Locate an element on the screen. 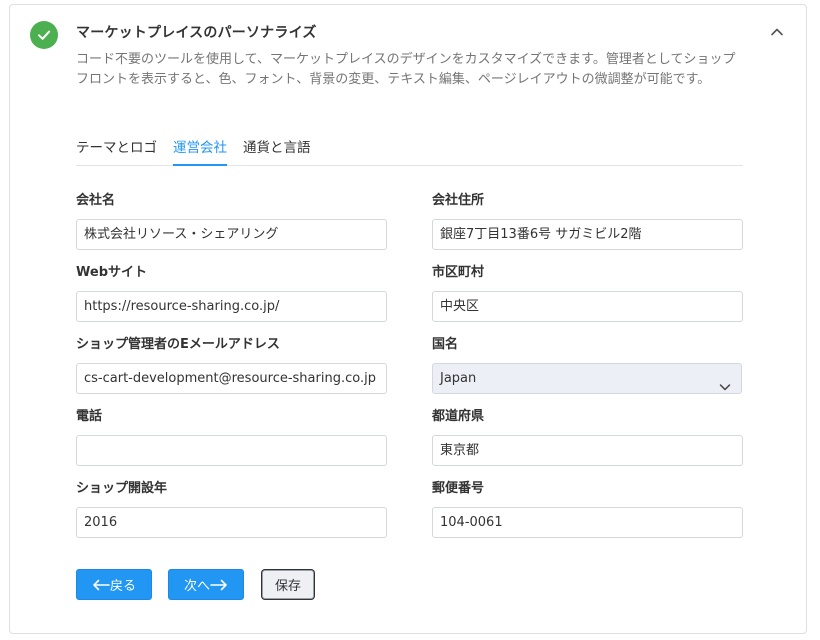  founded-year-input: 2016 is located at coordinates (231, 522).